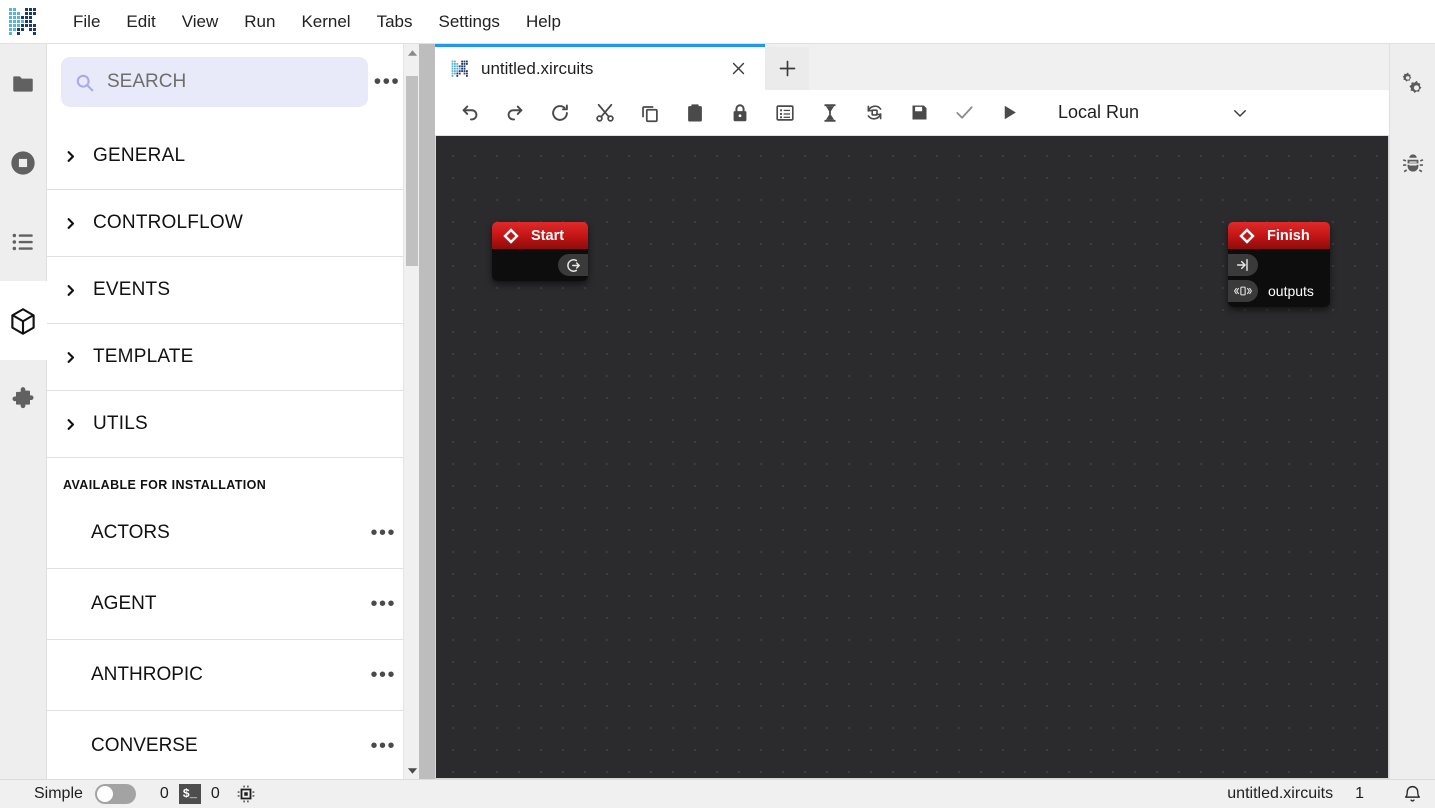 This screenshot has height=808, width=1435. I want to click on install-item-label: CONVERSE, so click(144, 745).